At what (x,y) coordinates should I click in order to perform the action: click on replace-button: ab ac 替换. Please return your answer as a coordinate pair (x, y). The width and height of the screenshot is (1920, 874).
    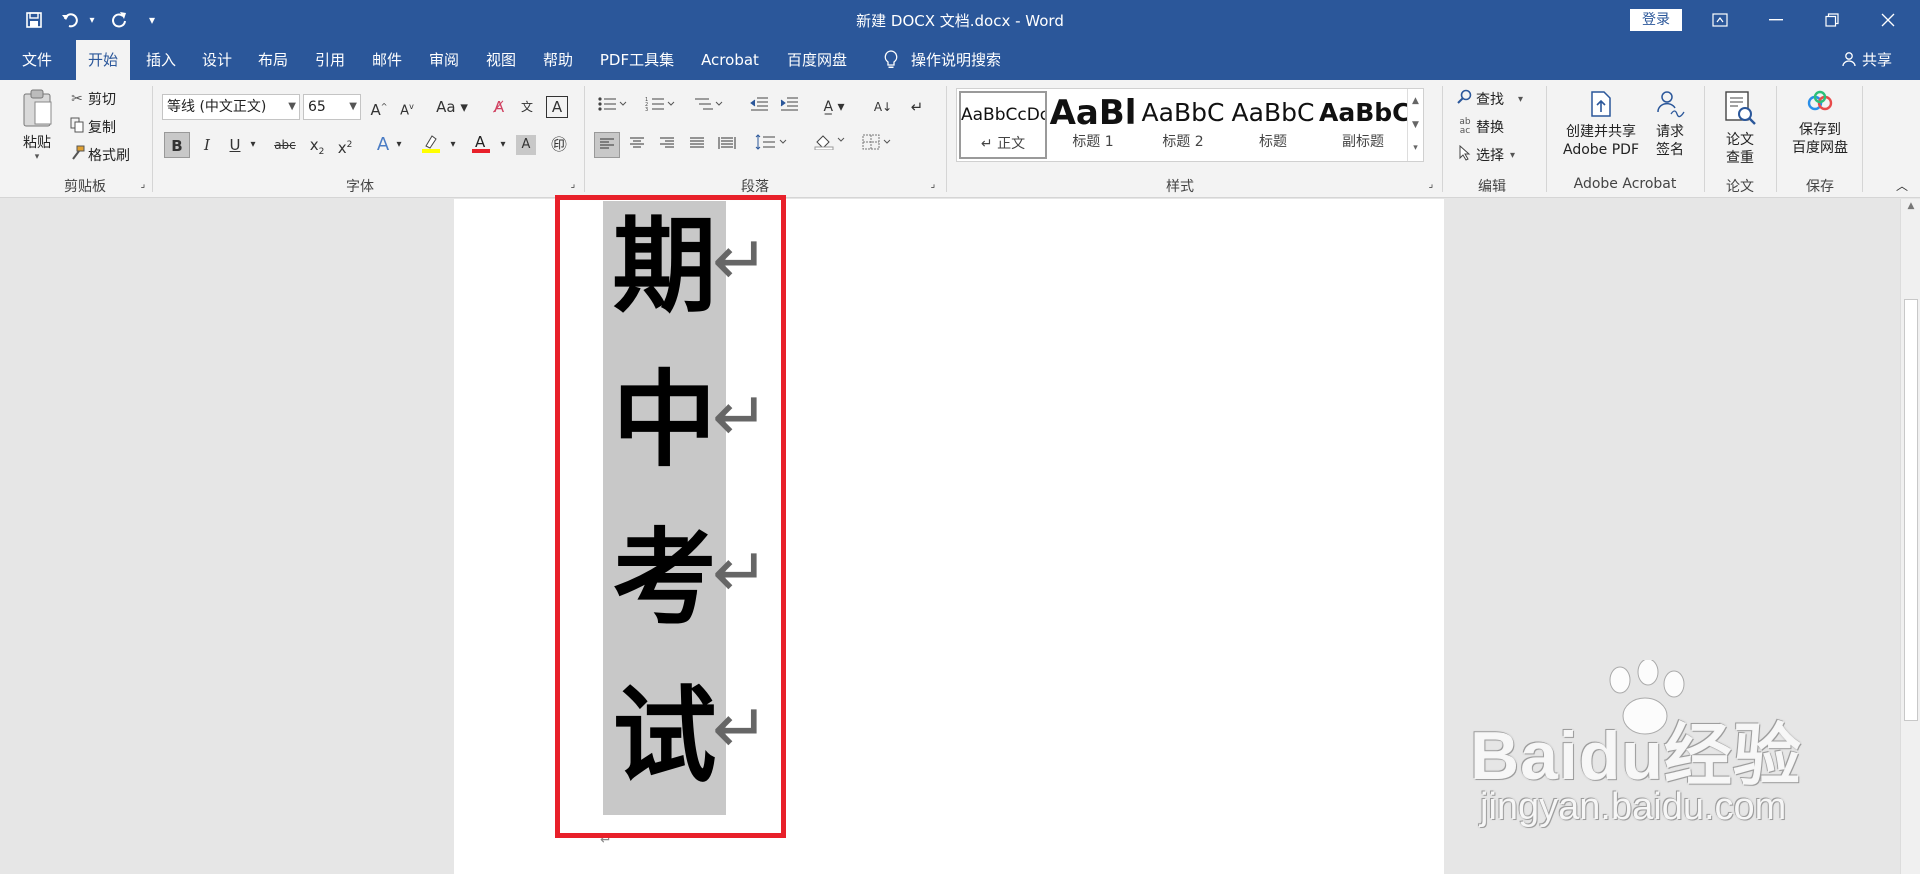
    Looking at the image, I should click on (1479, 127).